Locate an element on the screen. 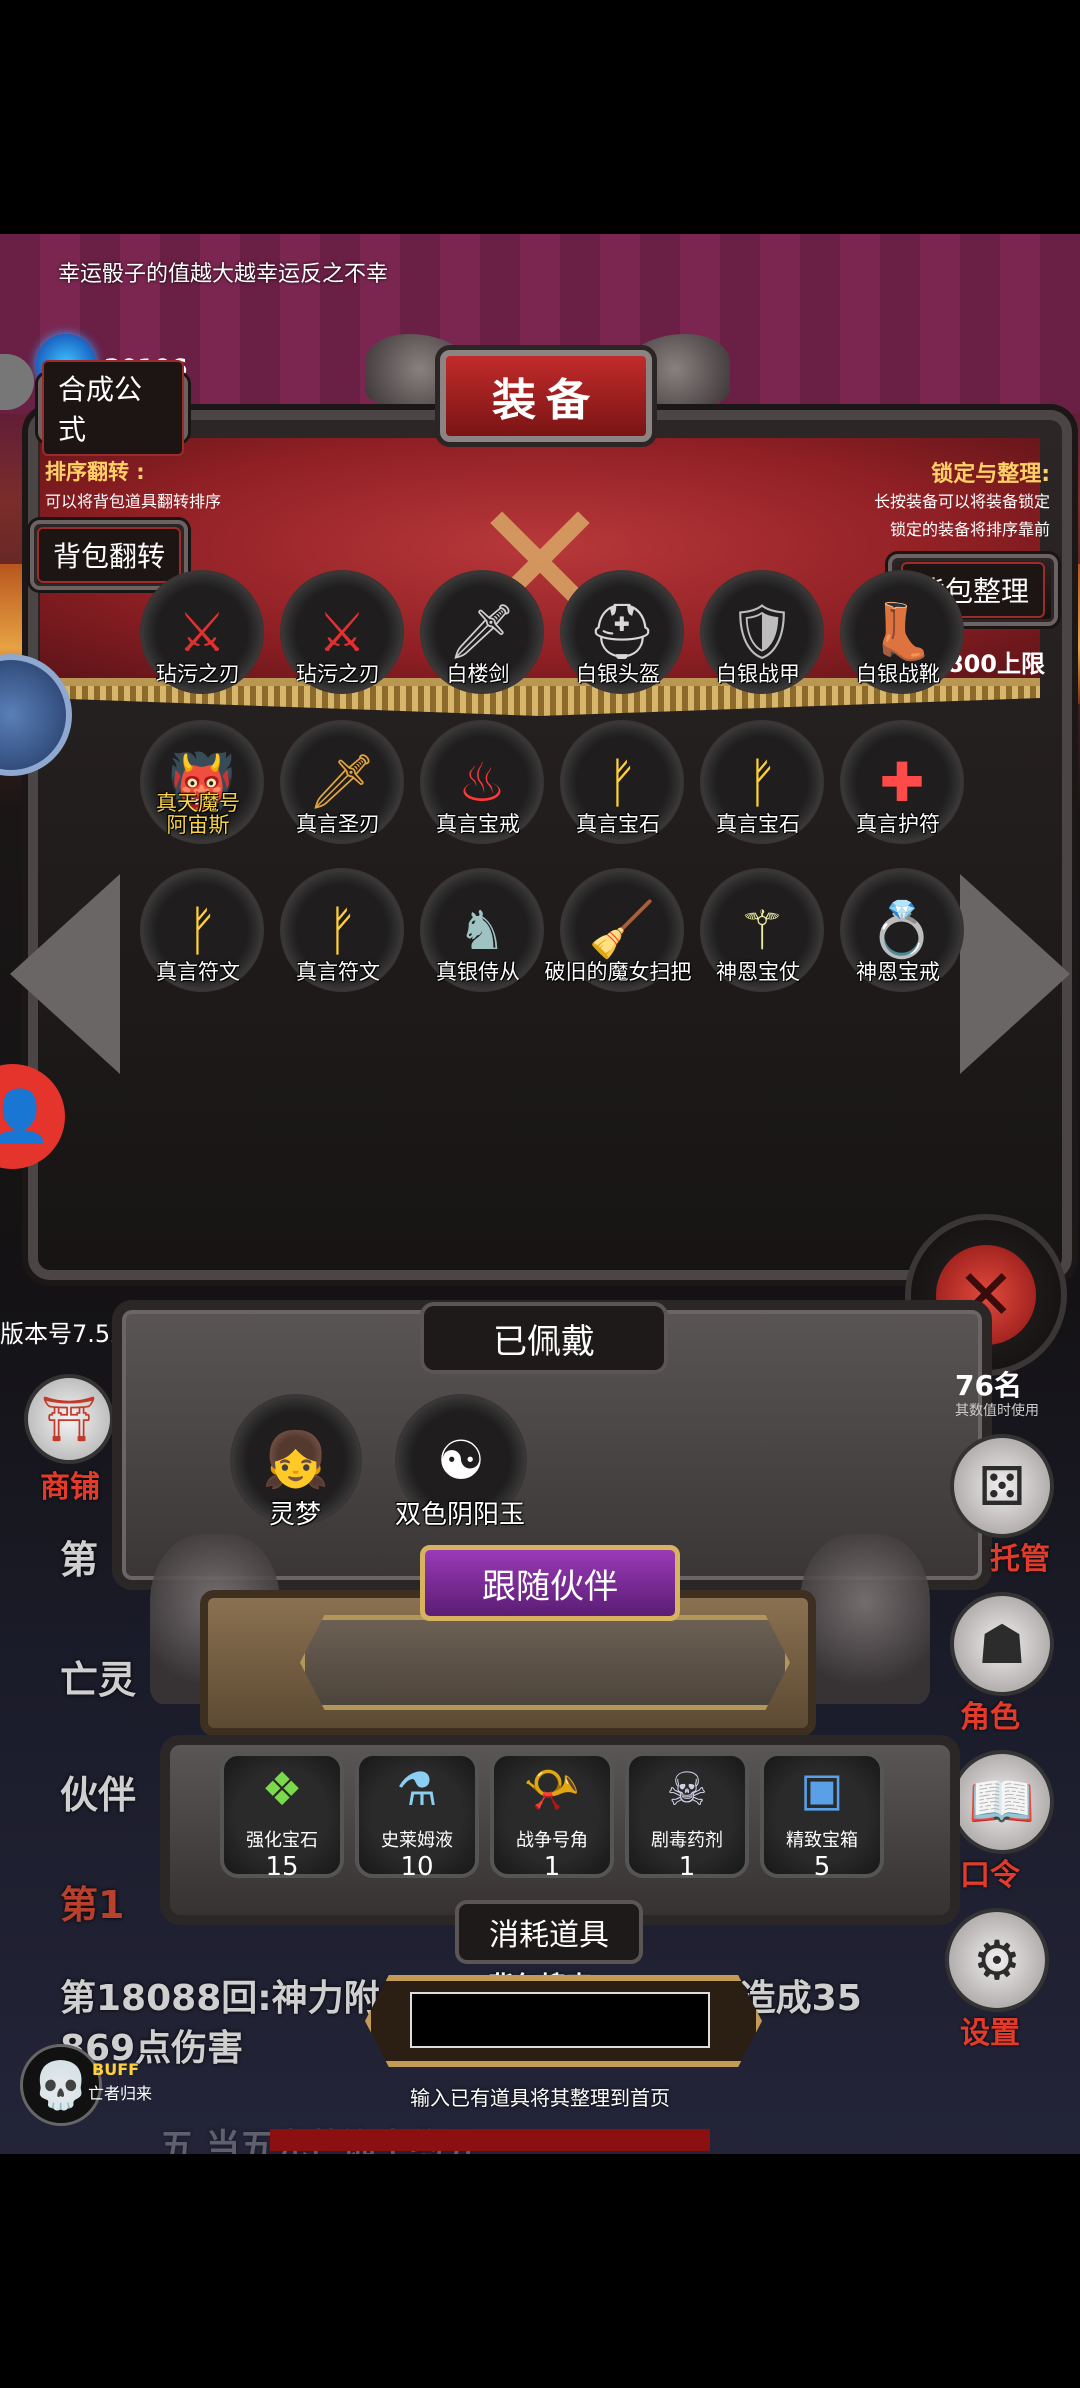 The width and height of the screenshot is (1080, 2388). log-line-4: 第1 is located at coordinates (92, 1905).